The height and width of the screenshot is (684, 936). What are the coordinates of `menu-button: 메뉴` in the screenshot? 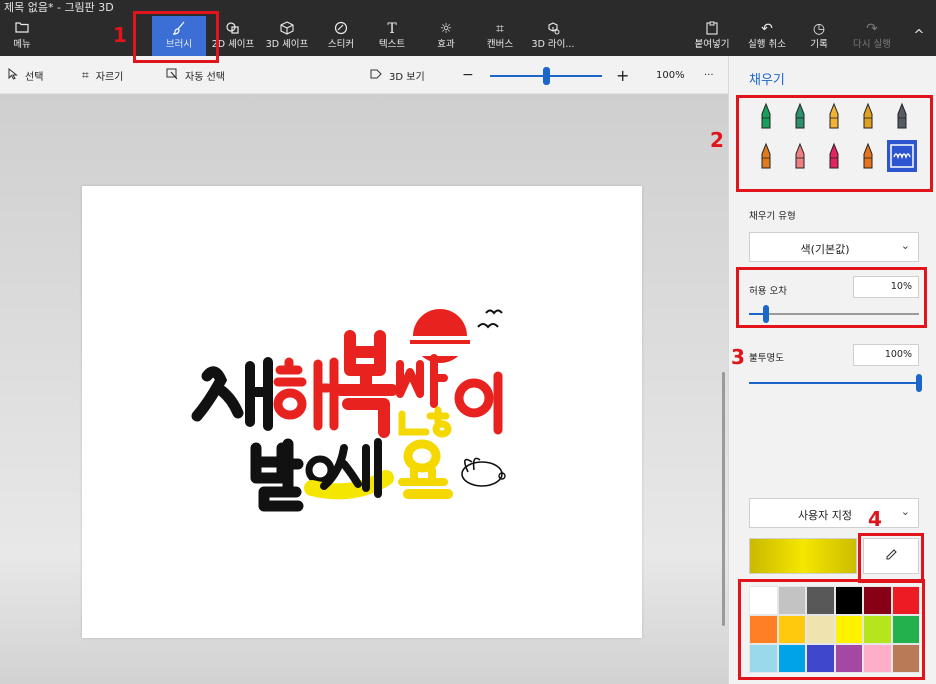 It's located at (22, 36).